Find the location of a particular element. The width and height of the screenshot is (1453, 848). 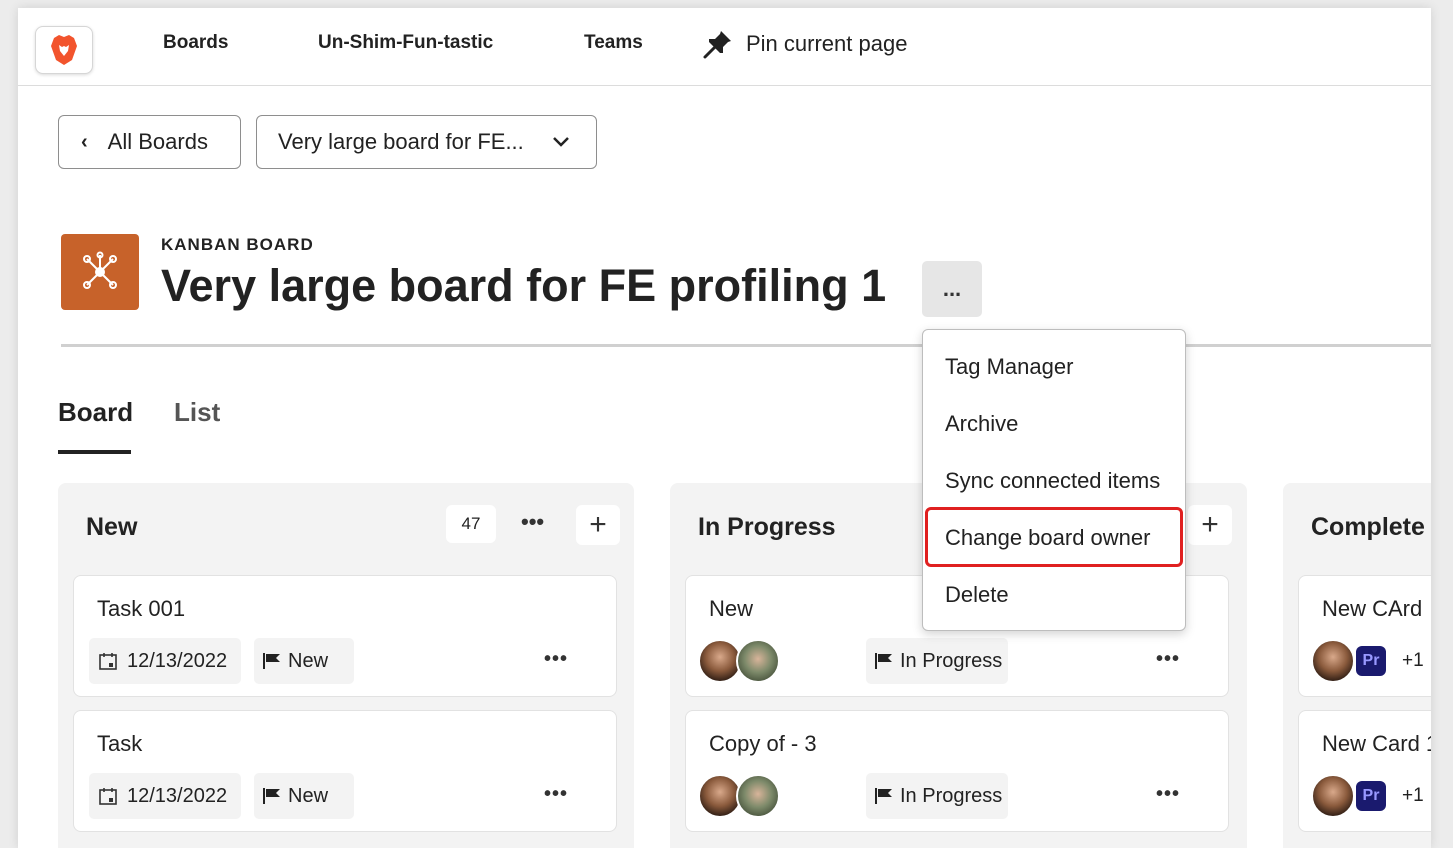

page-title: Very large board for FE profiling 1 is located at coordinates (524, 285).